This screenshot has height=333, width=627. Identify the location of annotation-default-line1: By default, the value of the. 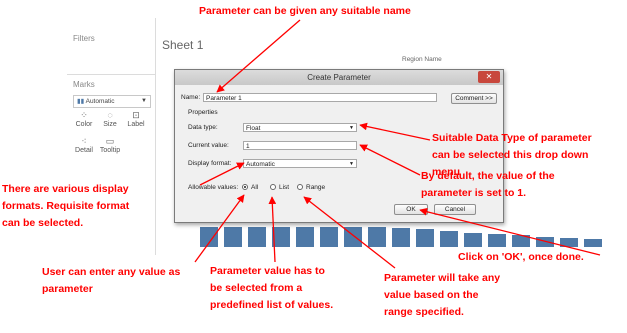
(488, 176).